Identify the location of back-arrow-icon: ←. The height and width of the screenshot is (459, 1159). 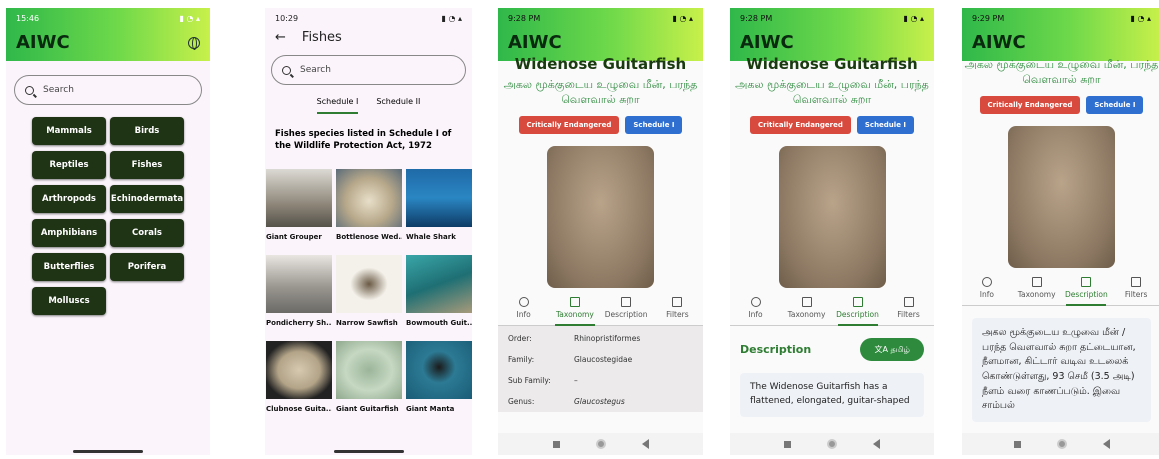
(280, 37).